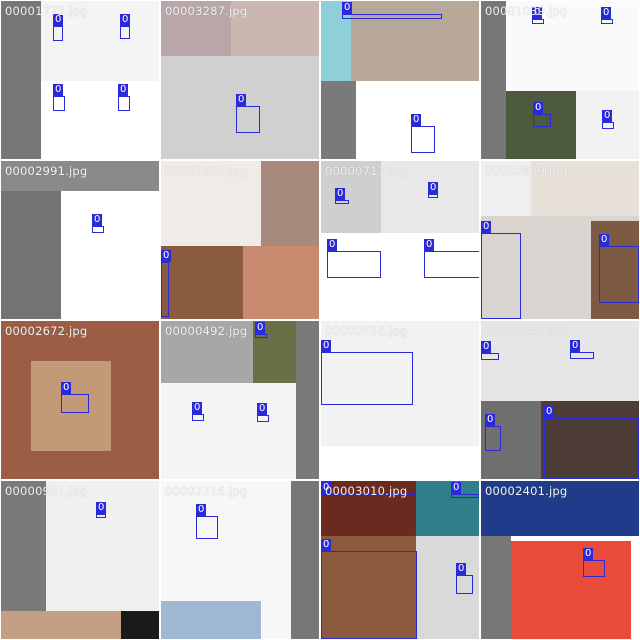 This screenshot has height=640, width=640. Describe the element at coordinates (366, 171) in the screenshot. I see `tile-filename: 00000717.jpg` at that location.